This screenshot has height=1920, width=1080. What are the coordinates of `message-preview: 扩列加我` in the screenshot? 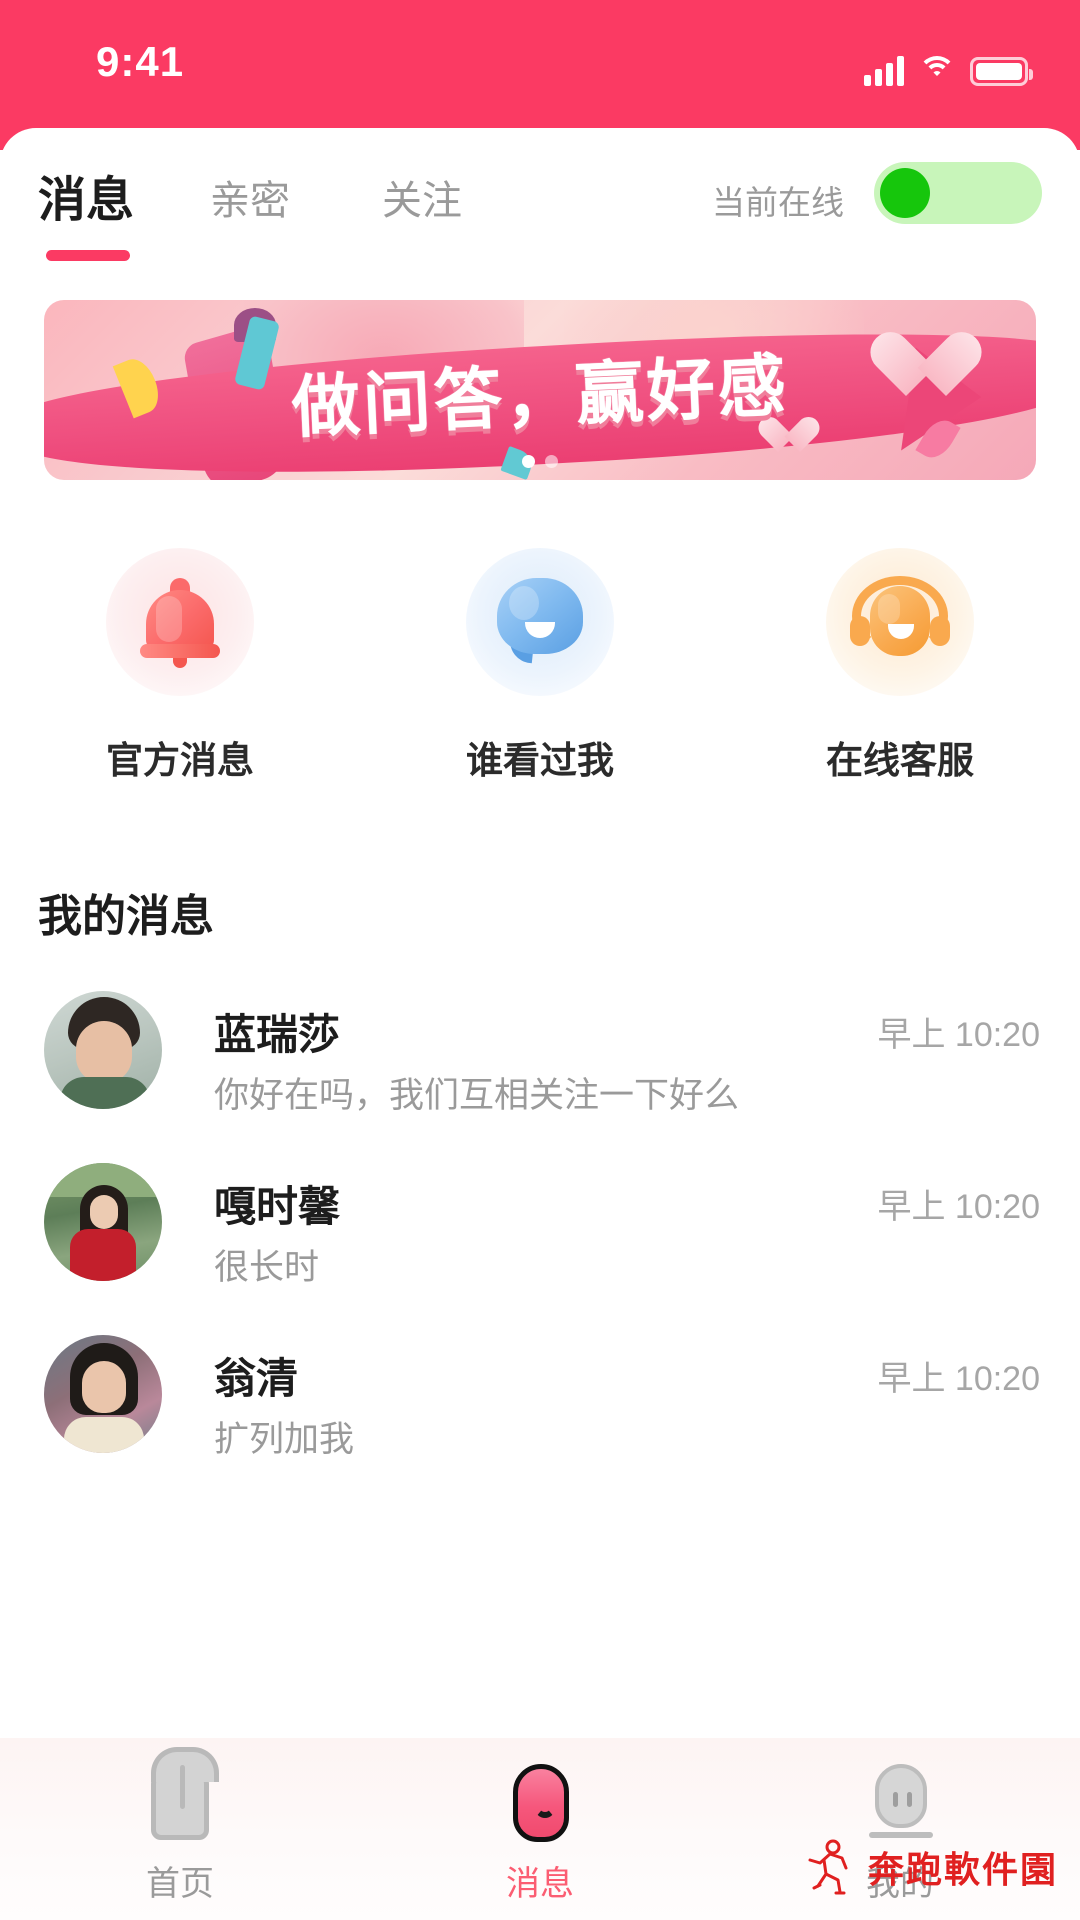 It's located at (284, 1439).